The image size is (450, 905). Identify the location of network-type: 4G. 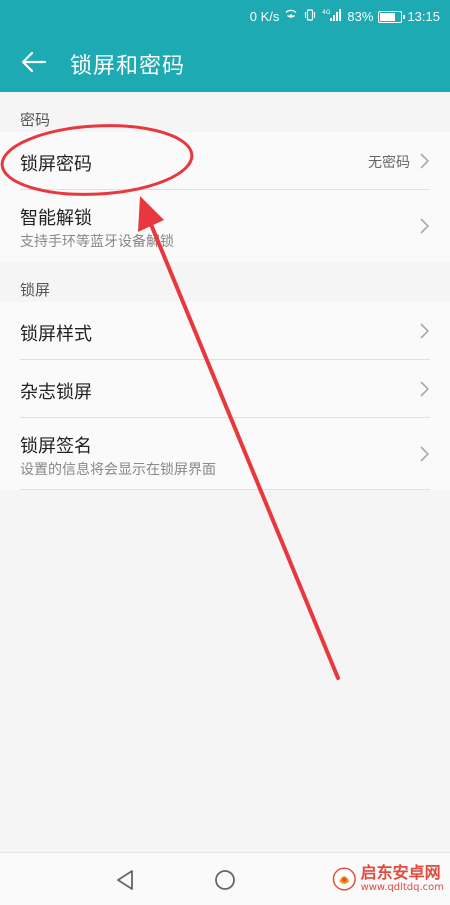
(326, 12).